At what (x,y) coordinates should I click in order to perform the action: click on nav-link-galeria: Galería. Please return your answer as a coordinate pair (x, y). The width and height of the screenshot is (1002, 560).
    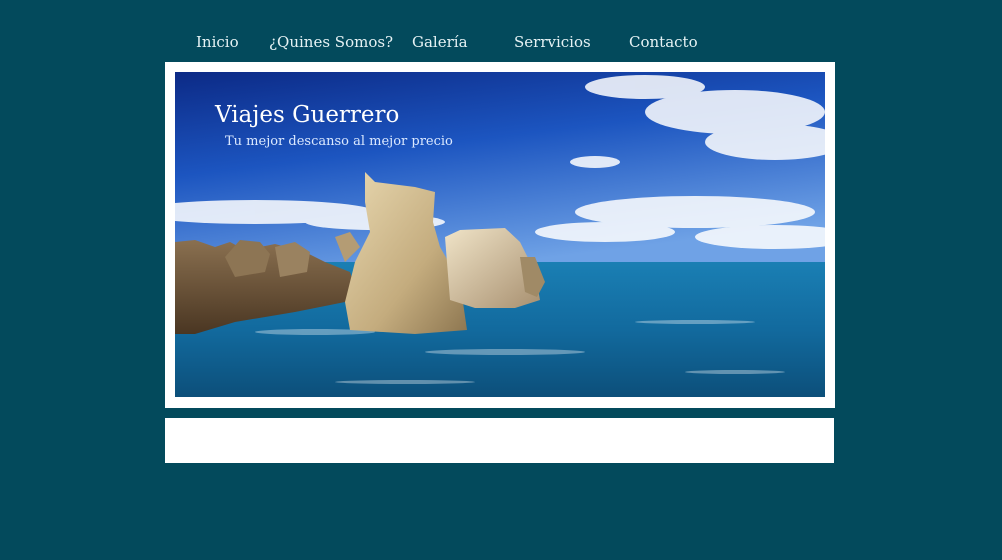
    Looking at the image, I should click on (440, 42).